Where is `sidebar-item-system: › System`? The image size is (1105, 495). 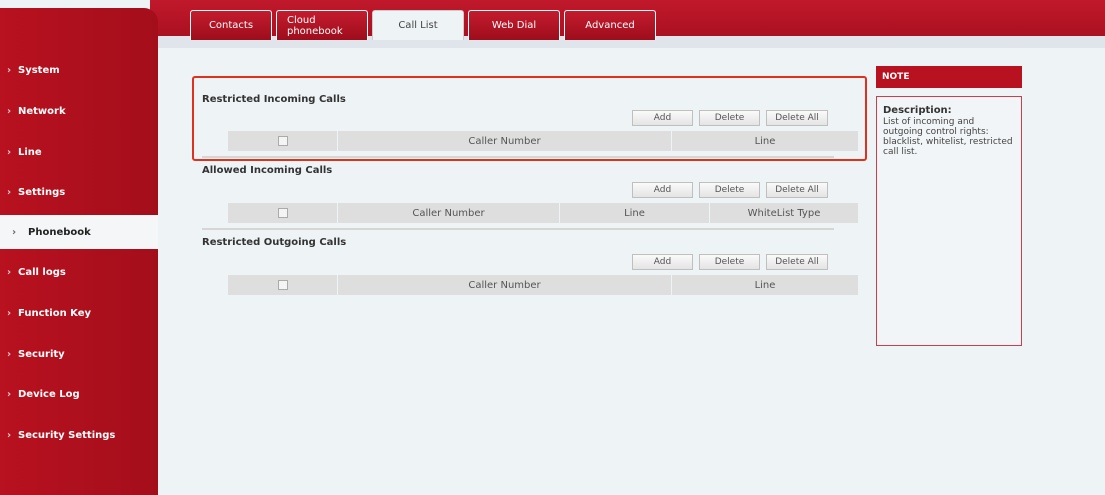 sidebar-item-system: › System is located at coordinates (79, 70).